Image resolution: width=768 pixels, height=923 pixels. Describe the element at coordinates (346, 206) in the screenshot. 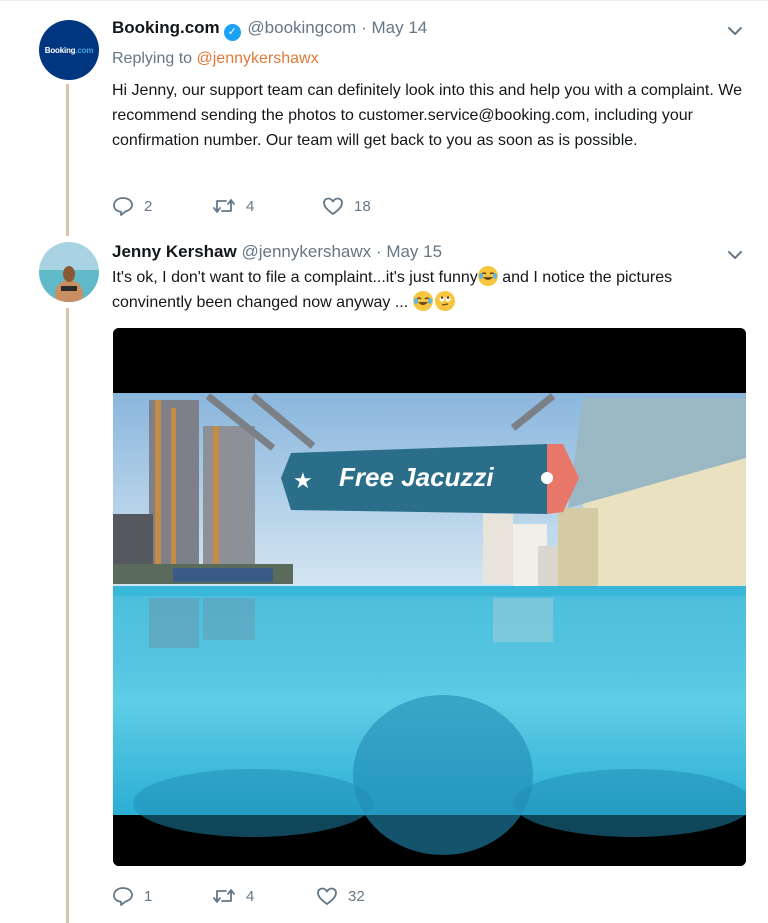

I see `like-button: 18` at that location.